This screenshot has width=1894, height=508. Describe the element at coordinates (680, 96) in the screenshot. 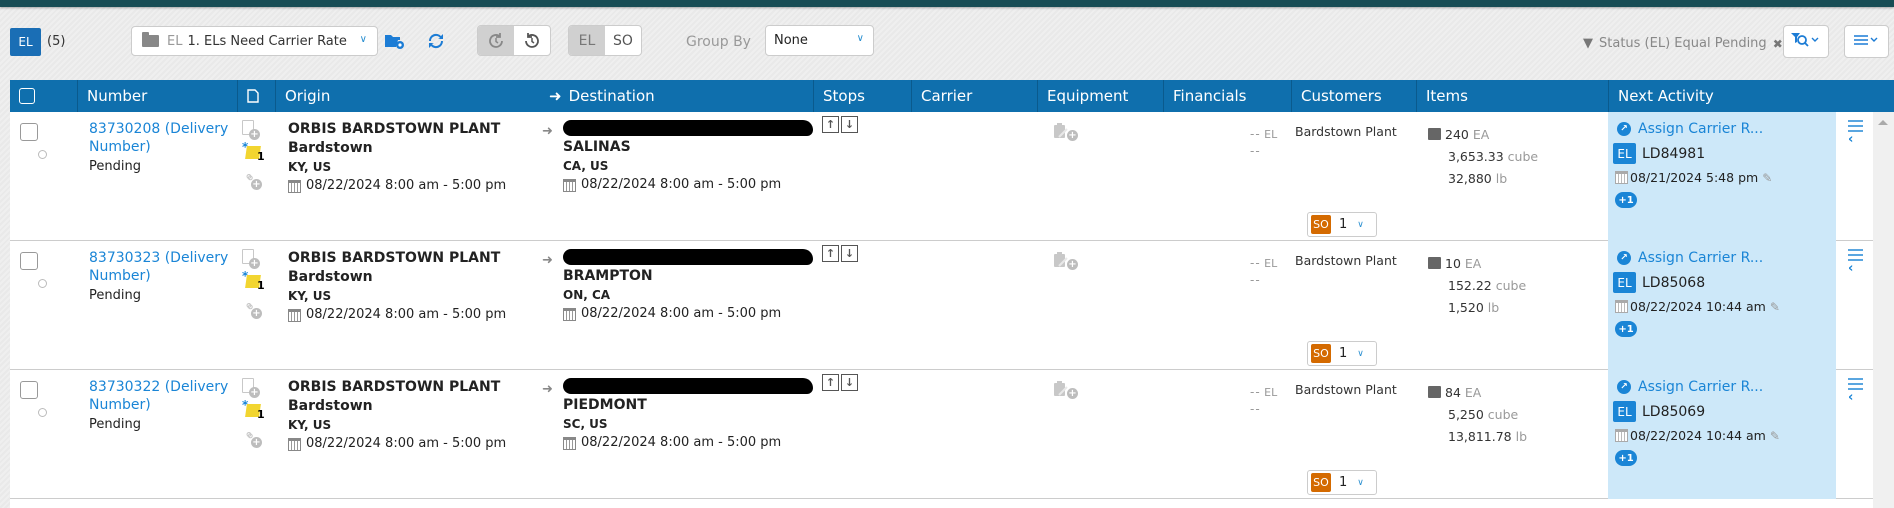

I see `column-header-destination: ➜ Destination` at that location.